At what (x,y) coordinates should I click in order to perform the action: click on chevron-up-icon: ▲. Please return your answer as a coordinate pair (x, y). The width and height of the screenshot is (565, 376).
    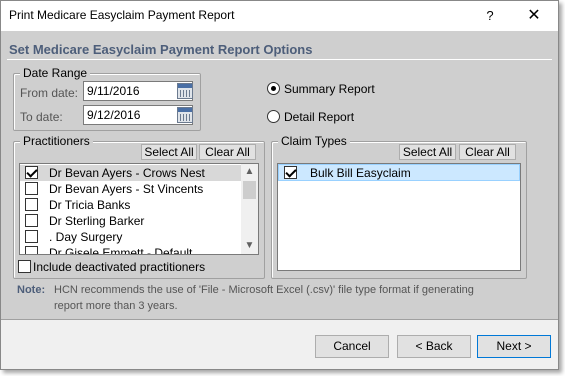
    Looking at the image, I should click on (249, 172).